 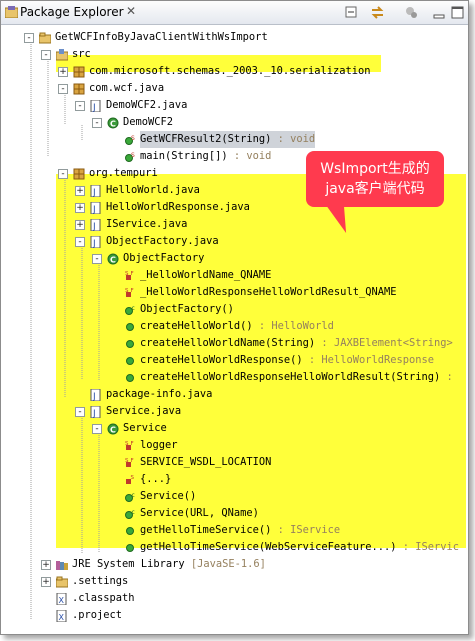 What do you see at coordinates (145, 428) in the screenshot?
I see `tree-item-name: Service` at bounding box center [145, 428].